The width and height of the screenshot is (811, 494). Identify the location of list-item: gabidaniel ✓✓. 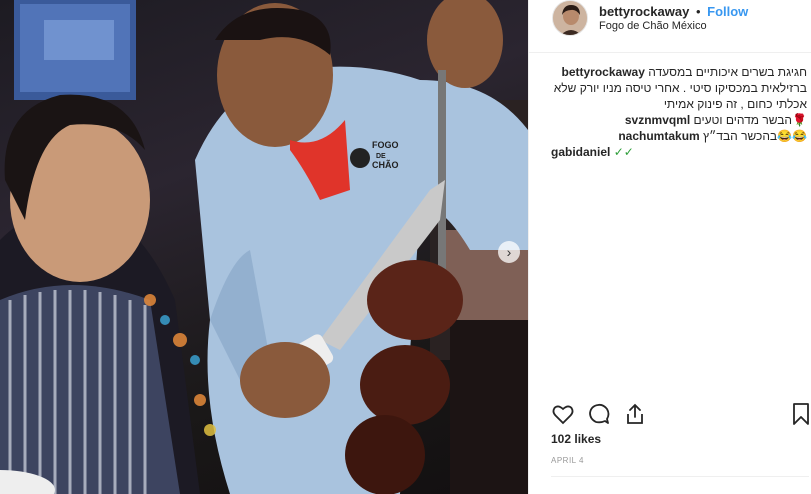
(679, 152).